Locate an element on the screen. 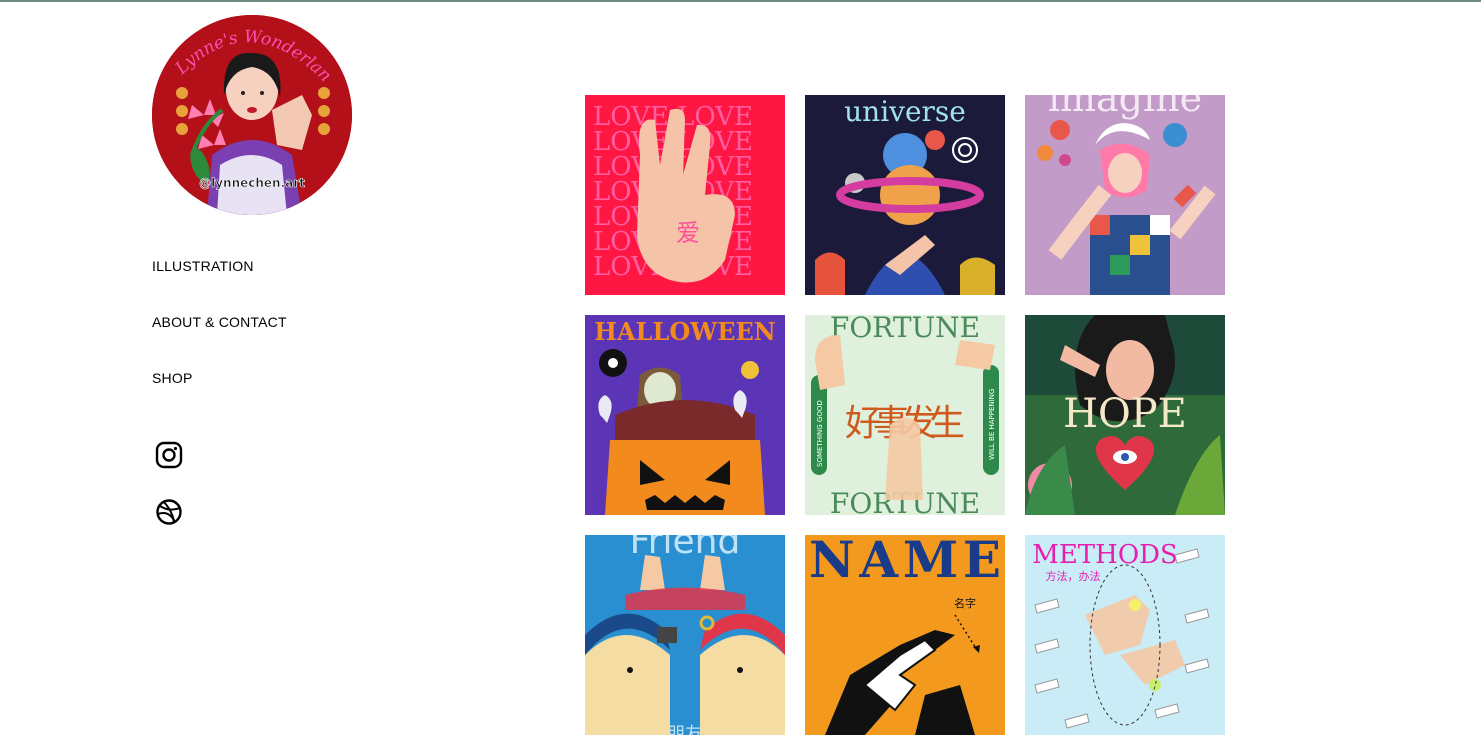  gallery-tile-halloween: HALLOWEEN is located at coordinates (685, 415).